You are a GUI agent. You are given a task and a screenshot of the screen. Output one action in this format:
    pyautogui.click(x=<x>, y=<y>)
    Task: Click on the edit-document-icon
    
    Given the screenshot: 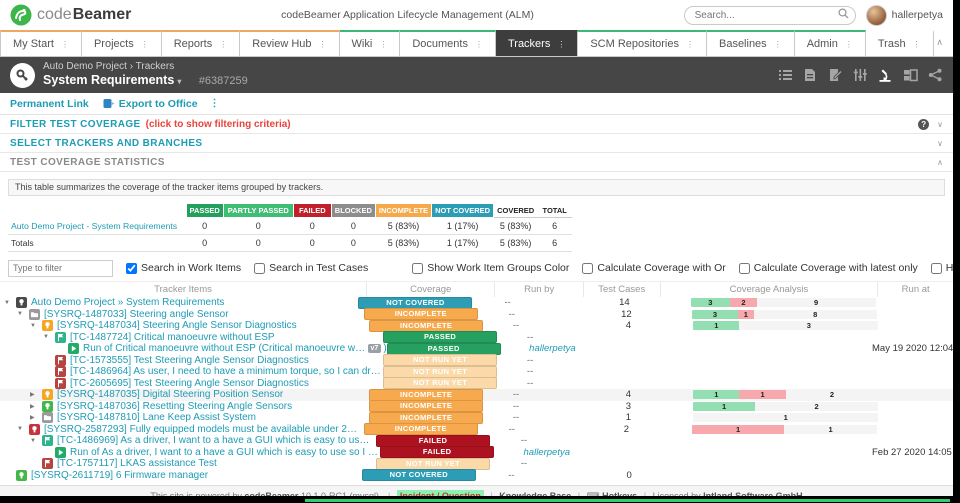 What is the action you would take?
    pyautogui.click(x=835, y=75)
    